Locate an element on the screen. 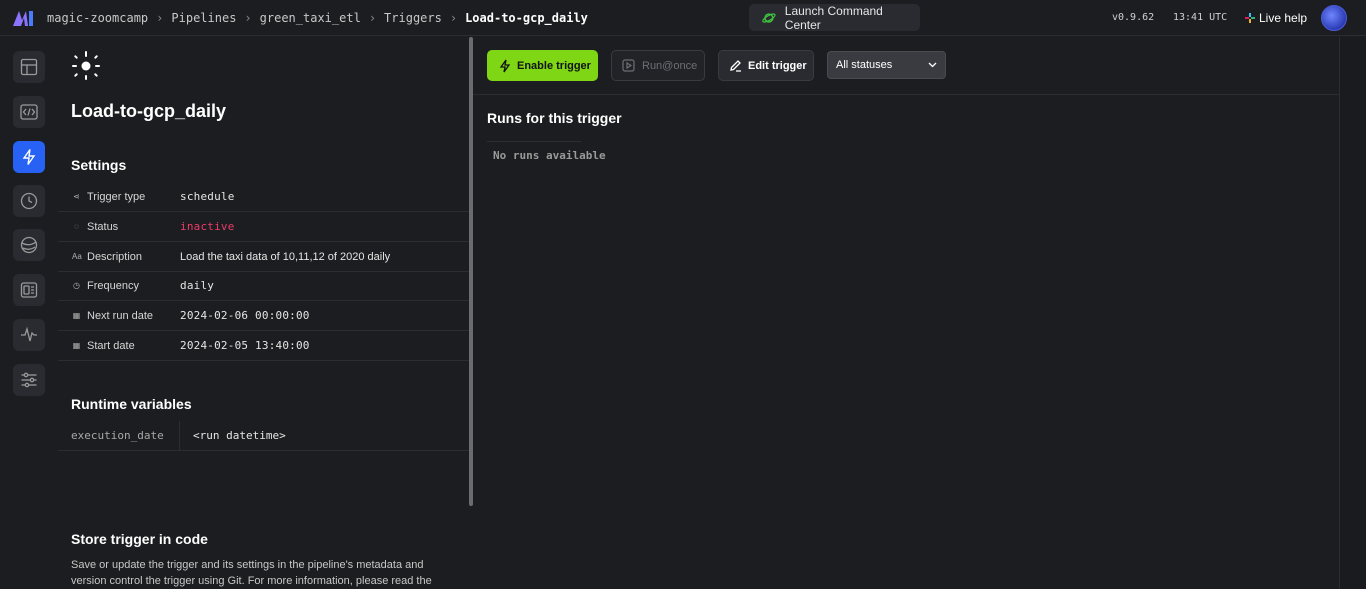 The width and height of the screenshot is (1366, 589). setting-row-next-run-date: ▦ Next run date 2024-02-06 00:00:00 is located at coordinates (264, 316).